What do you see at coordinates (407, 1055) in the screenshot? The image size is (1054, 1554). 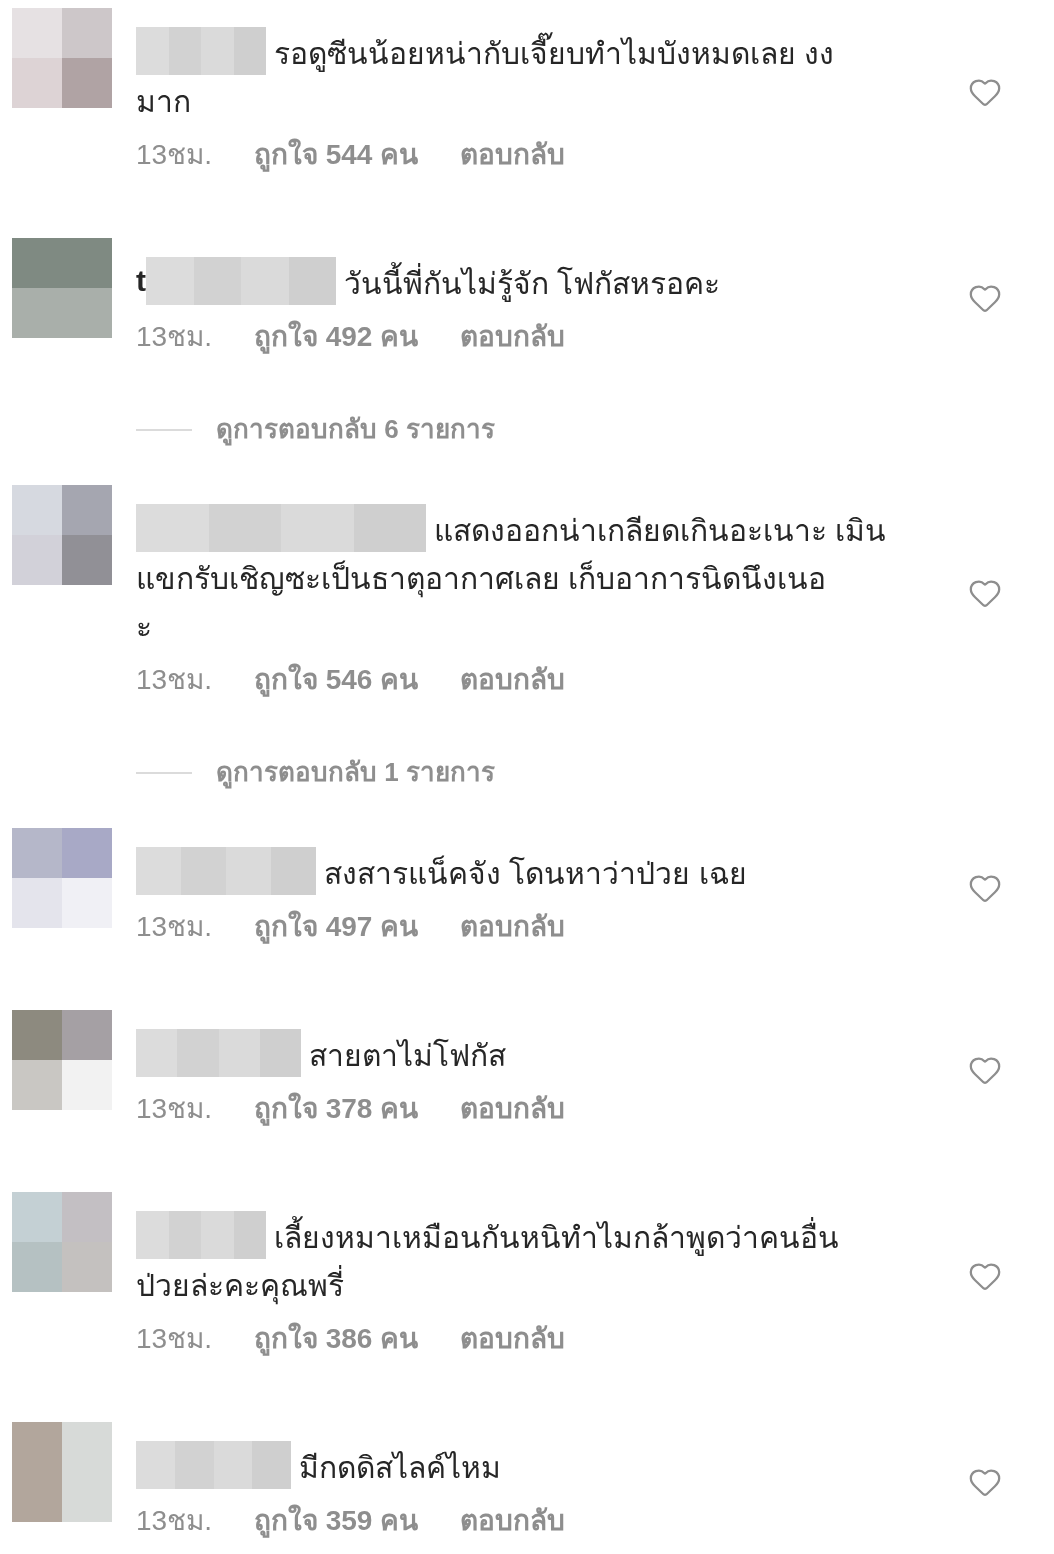 I see `comment-text: สายตาไม่โฟกัส` at bounding box center [407, 1055].